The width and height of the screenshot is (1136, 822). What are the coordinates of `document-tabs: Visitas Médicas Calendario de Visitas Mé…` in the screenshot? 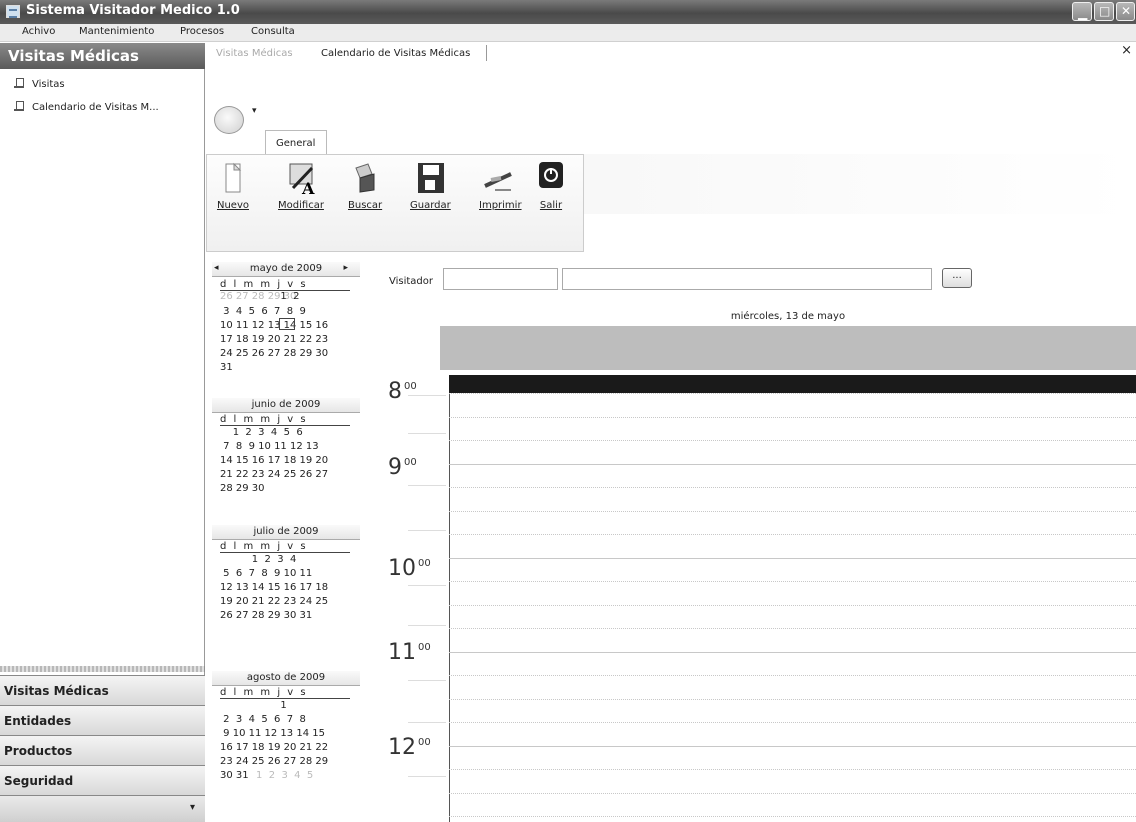 It's located at (670, 70).